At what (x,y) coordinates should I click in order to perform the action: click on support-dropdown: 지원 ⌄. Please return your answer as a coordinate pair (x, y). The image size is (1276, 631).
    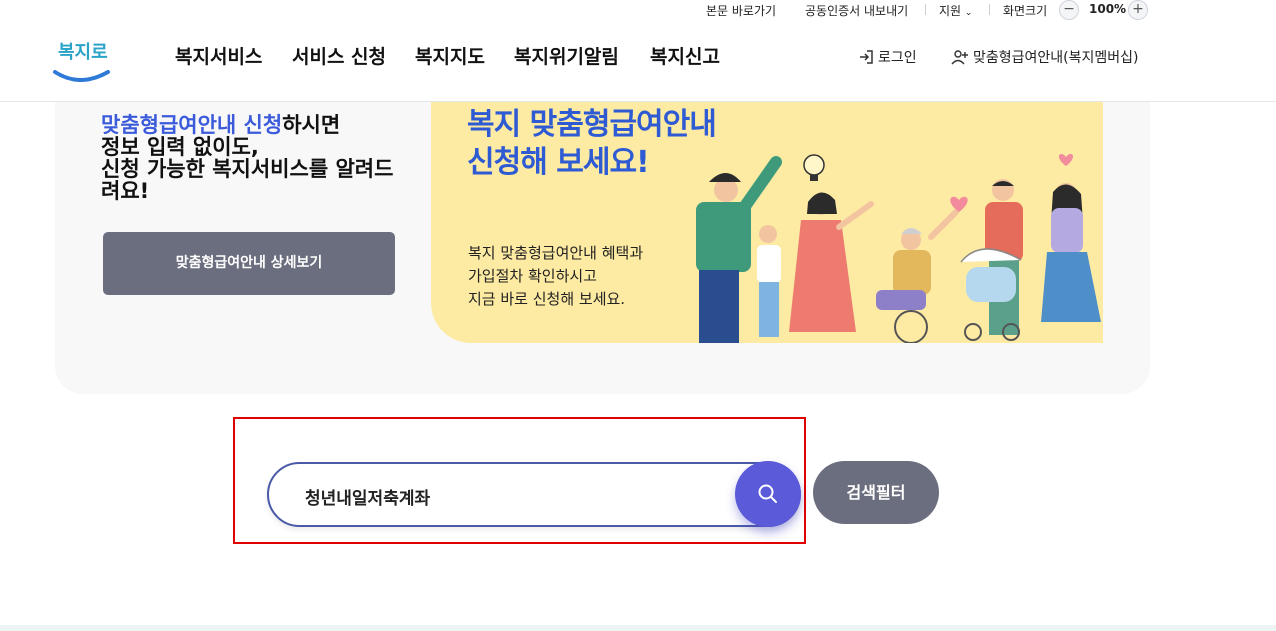
    Looking at the image, I should click on (955, 10).